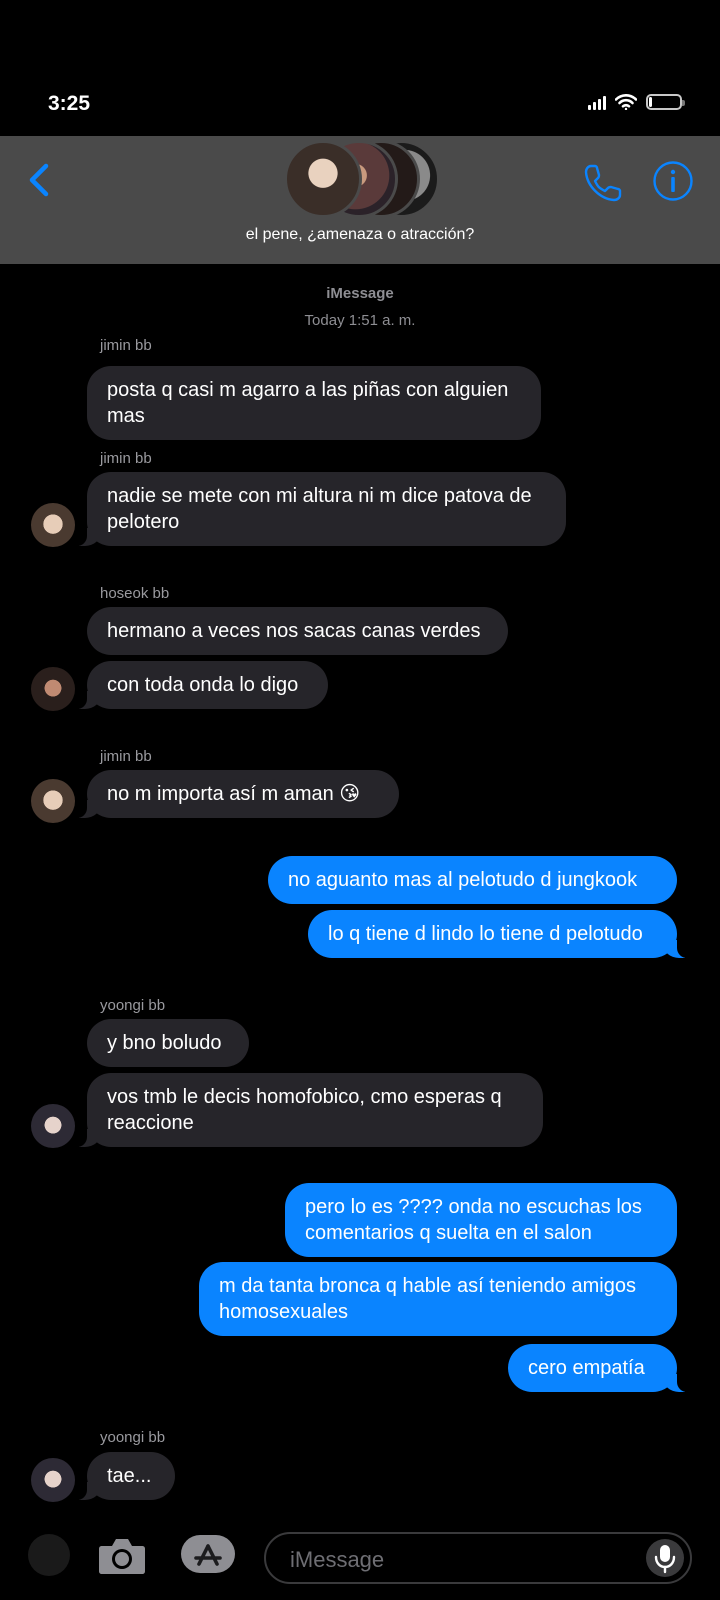 The image size is (720, 1600). I want to click on group-avatar-stack, so click(362, 179).